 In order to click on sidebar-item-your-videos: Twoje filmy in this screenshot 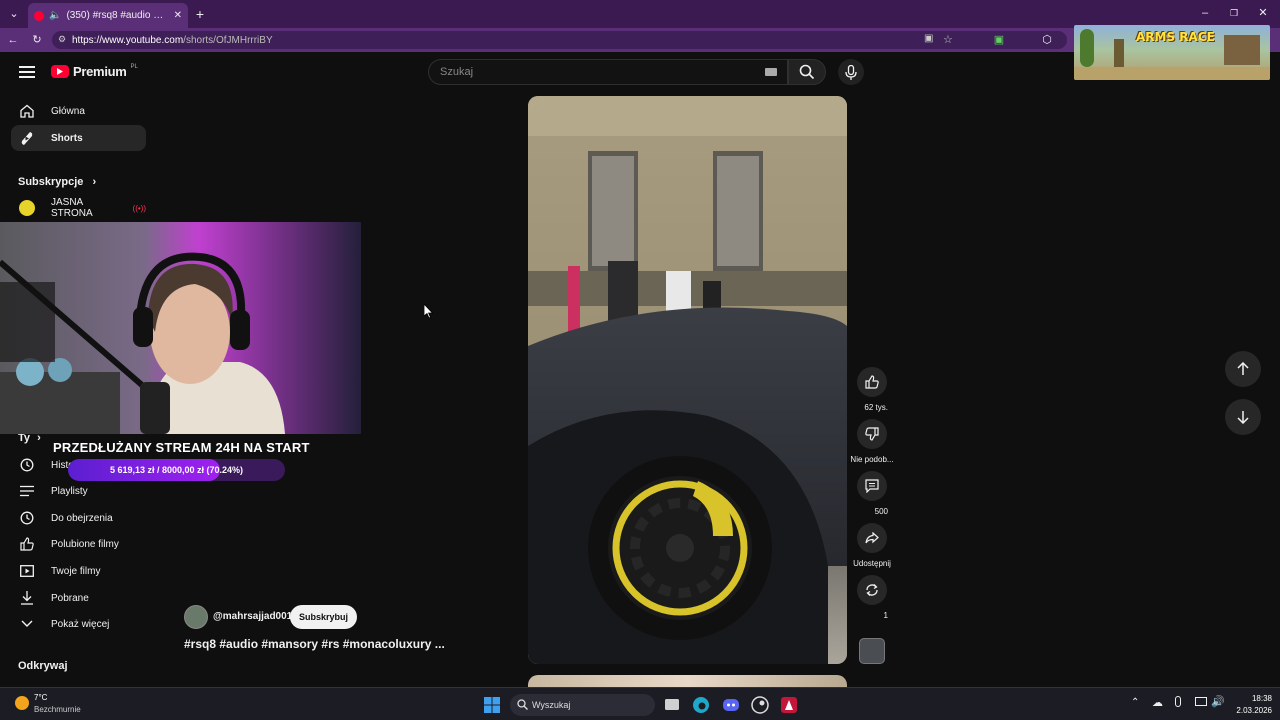, I will do `click(78, 571)`.